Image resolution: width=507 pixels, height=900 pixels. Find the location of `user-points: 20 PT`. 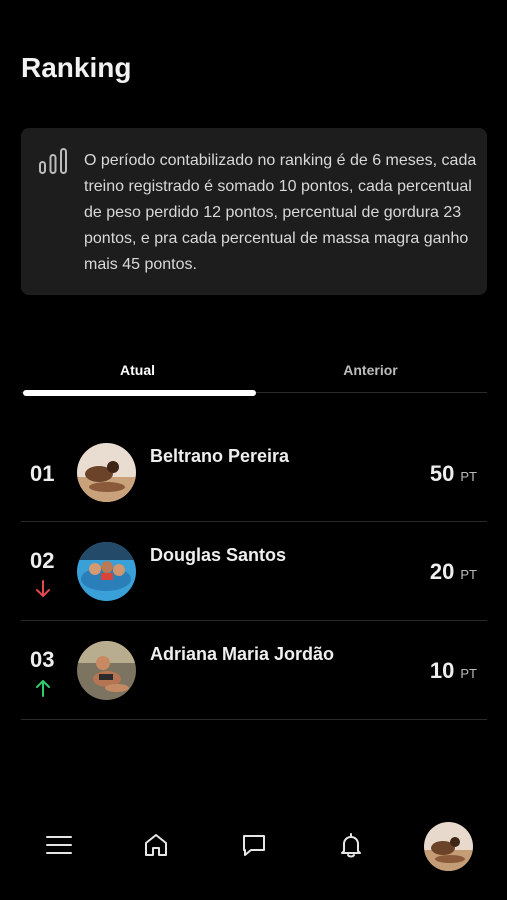

user-points: 20 PT is located at coordinates (453, 572).